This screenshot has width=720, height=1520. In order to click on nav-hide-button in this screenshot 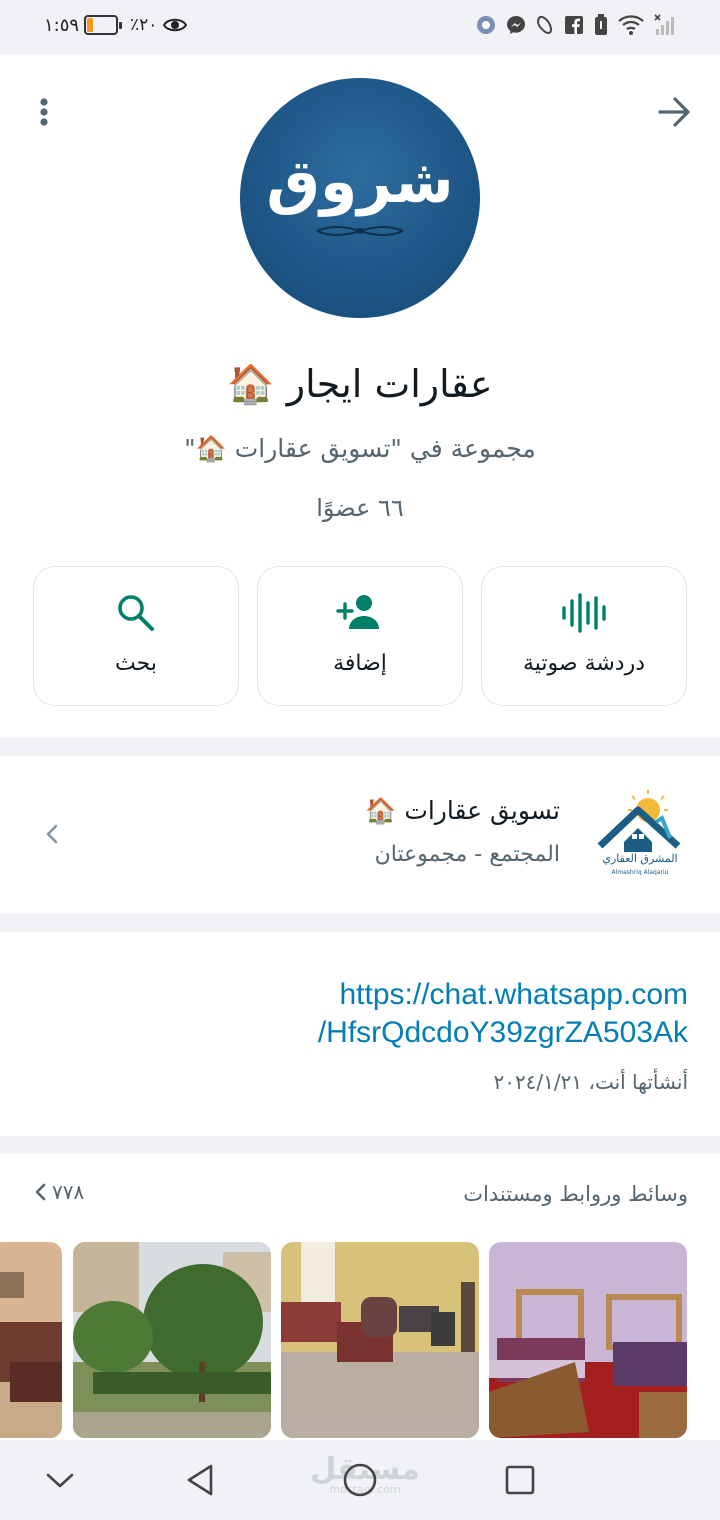, I will do `click(60, 1480)`.